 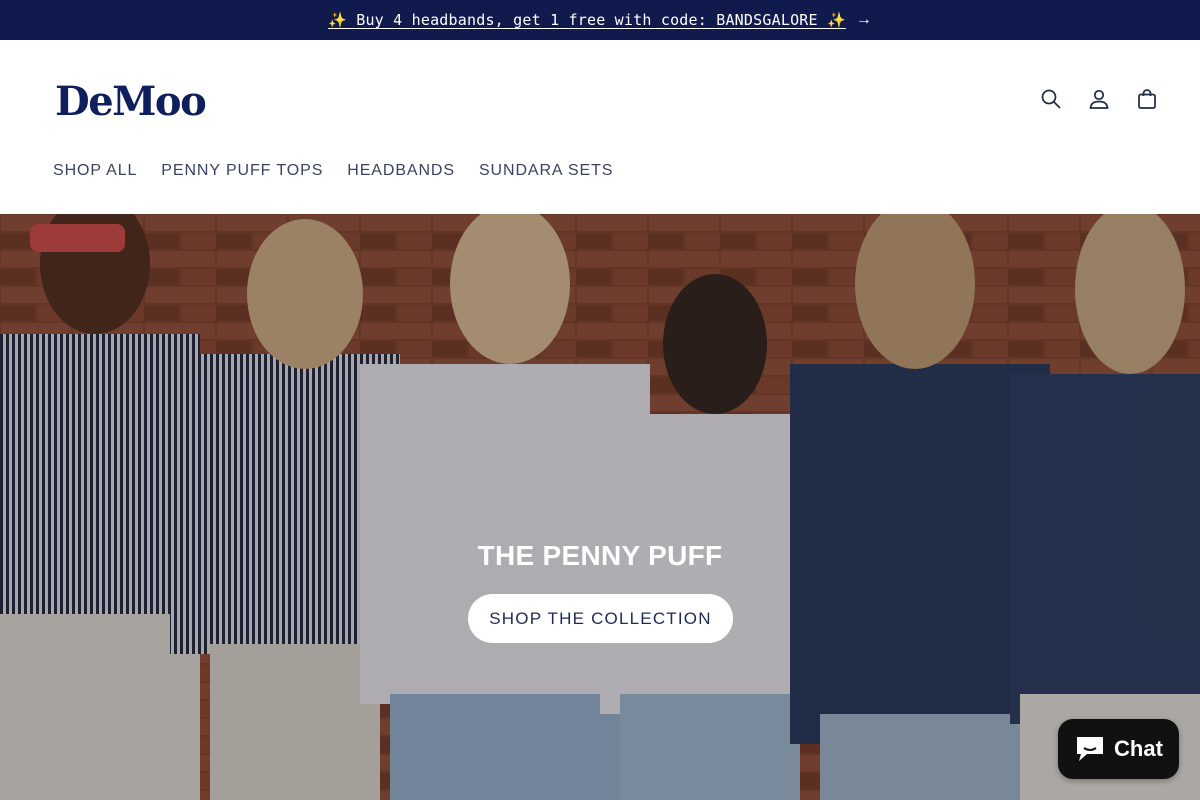 I want to click on chat-label: Chat, so click(x=1138, y=748).